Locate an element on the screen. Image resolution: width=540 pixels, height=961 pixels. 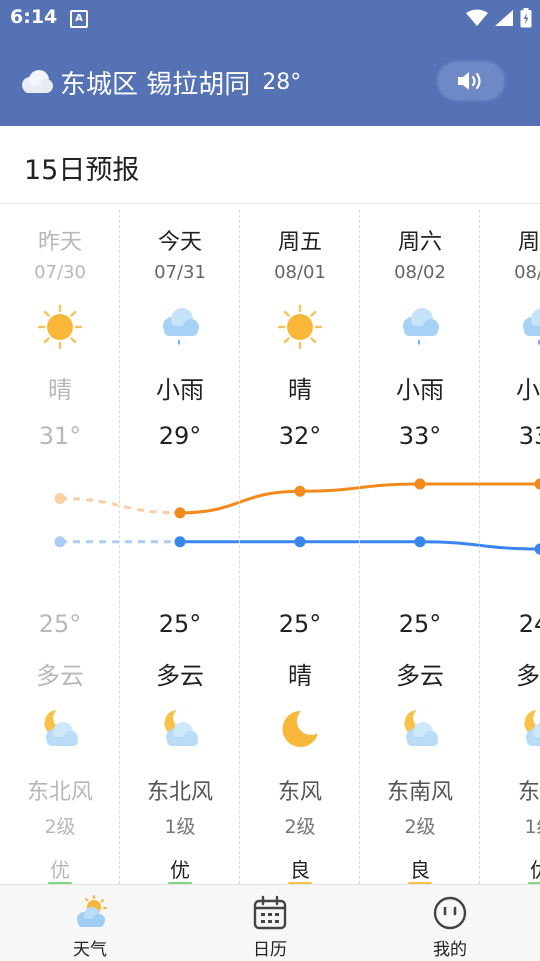
tab-label: 天气 is located at coordinates (90, 947).